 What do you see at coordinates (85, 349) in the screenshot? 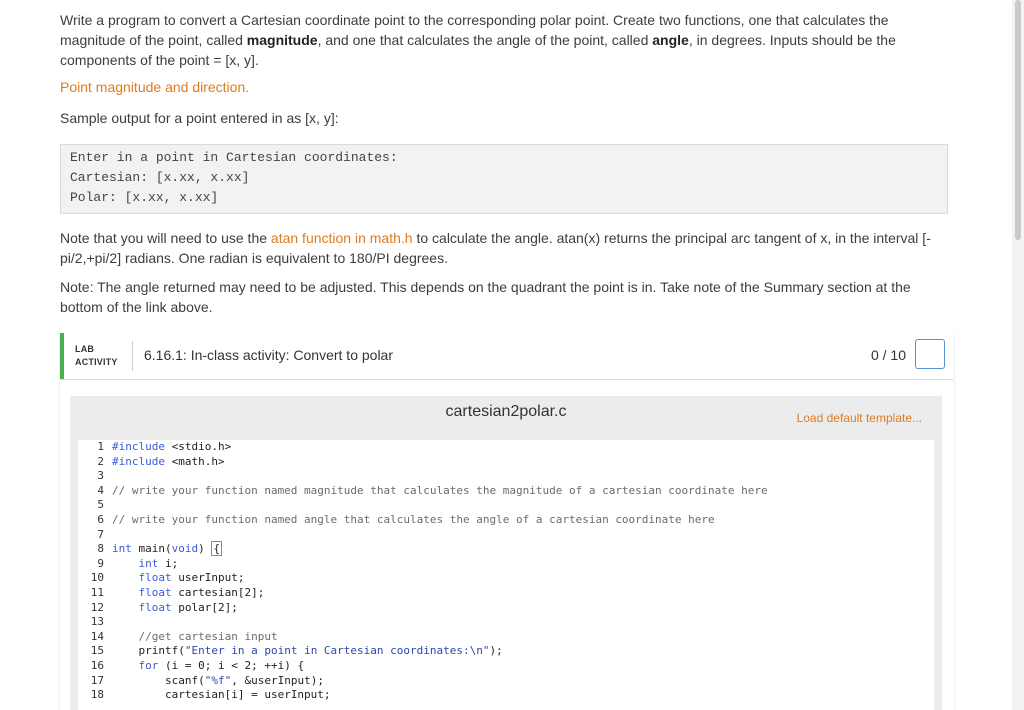
I see `lab-tag-line: LAB` at bounding box center [85, 349].